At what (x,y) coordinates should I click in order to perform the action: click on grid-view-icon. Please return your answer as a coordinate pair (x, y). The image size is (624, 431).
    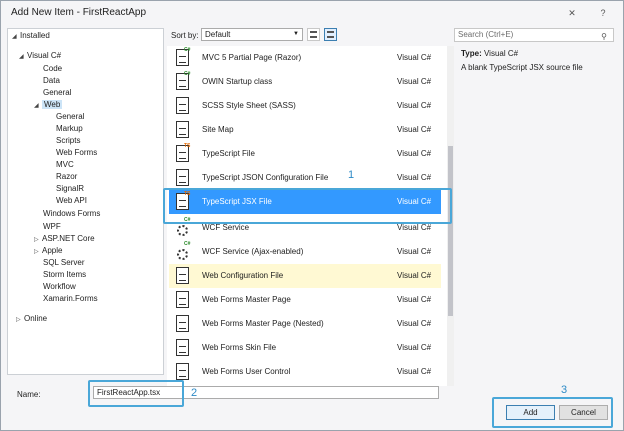
    Looking at the image, I should click on (313, 34).